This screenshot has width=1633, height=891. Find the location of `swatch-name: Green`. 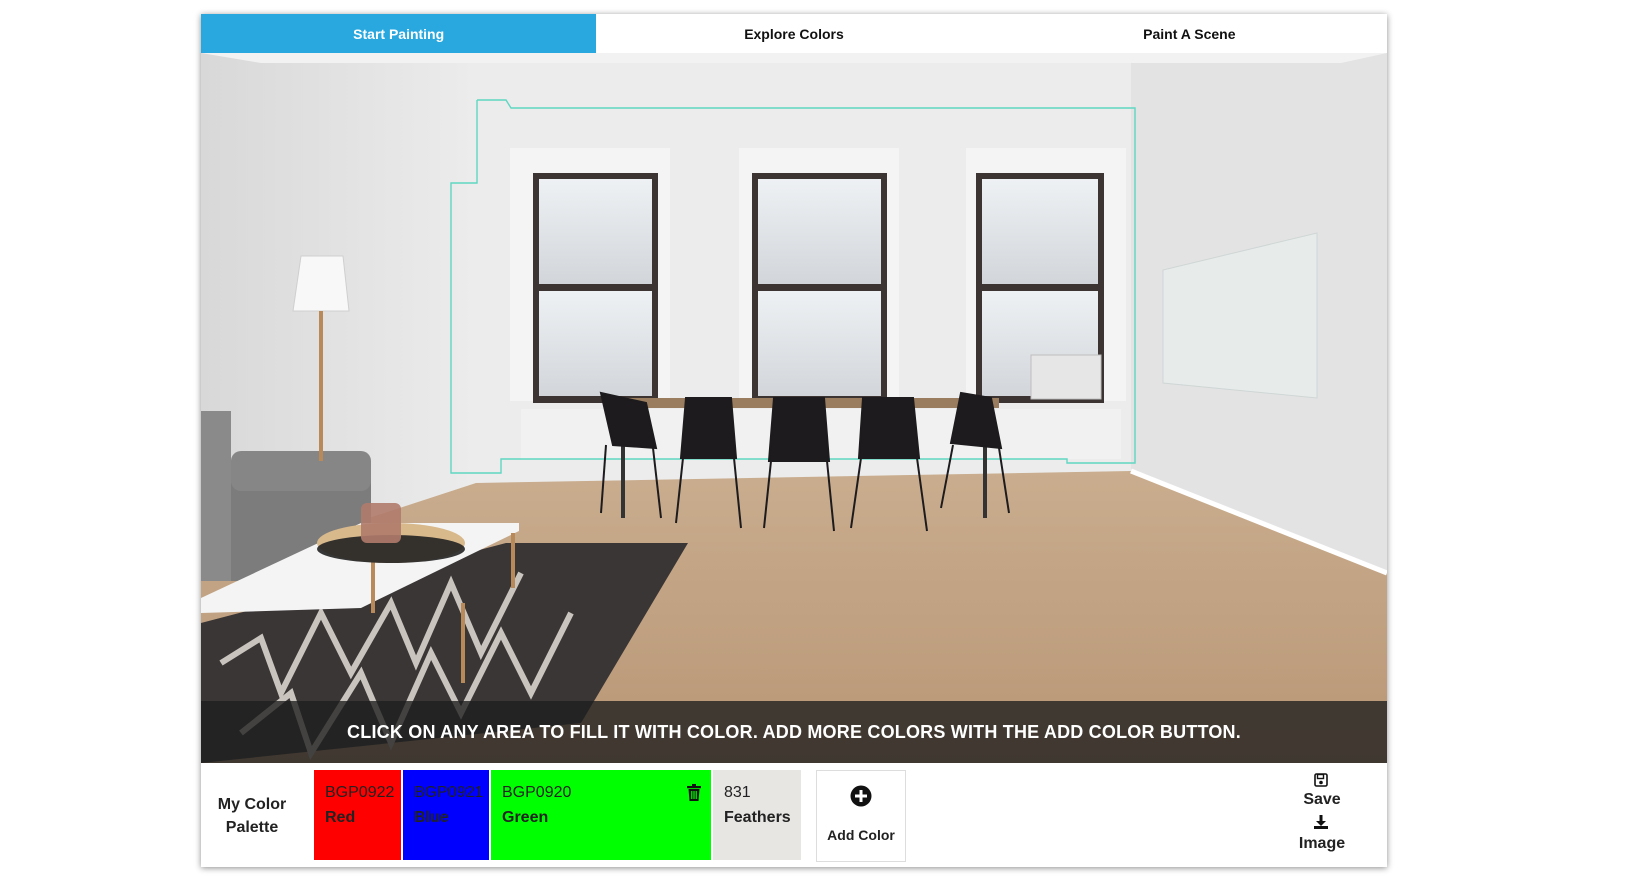

swatch-name: Green is located at coordinates (525, 817).